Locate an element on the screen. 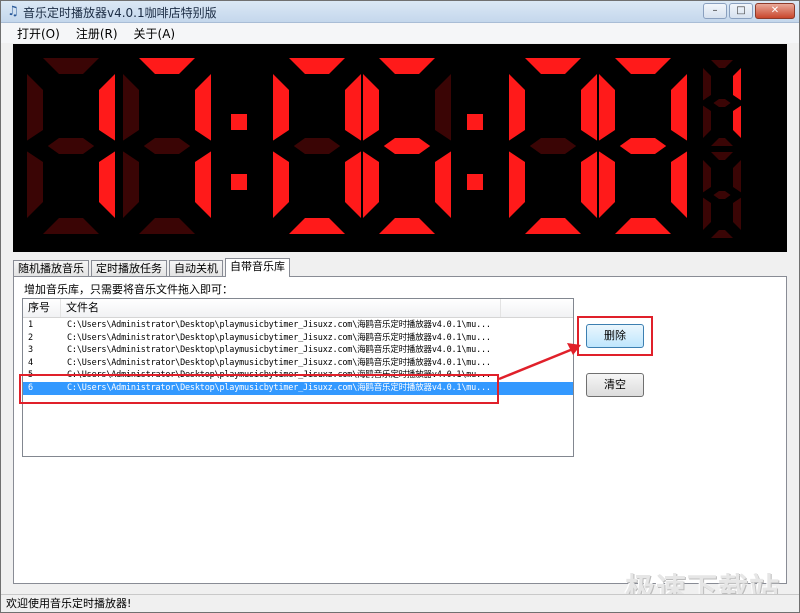 This screenshot has width=800, height=613. close-icon: ✕ is located at coordinates (775, 11).